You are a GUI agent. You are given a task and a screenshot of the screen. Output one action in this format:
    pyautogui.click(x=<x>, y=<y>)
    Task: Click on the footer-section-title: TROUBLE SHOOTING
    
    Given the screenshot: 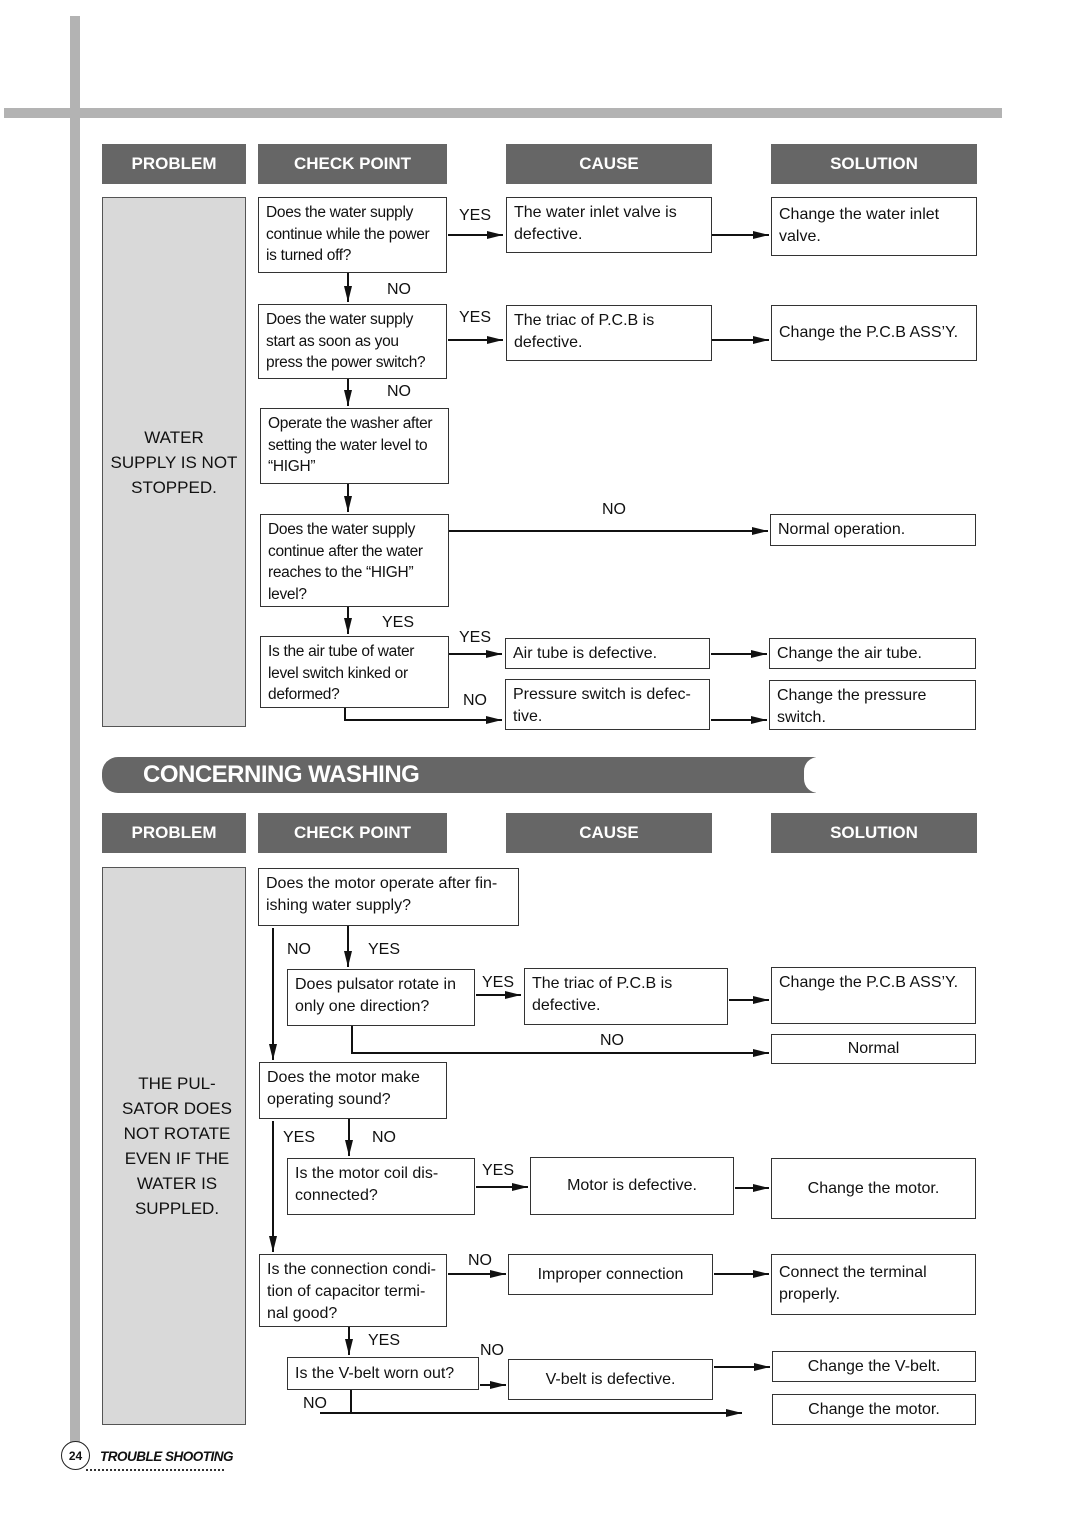 What is the action you would take?
    pyautogui.click(x=167, y=1456)
    